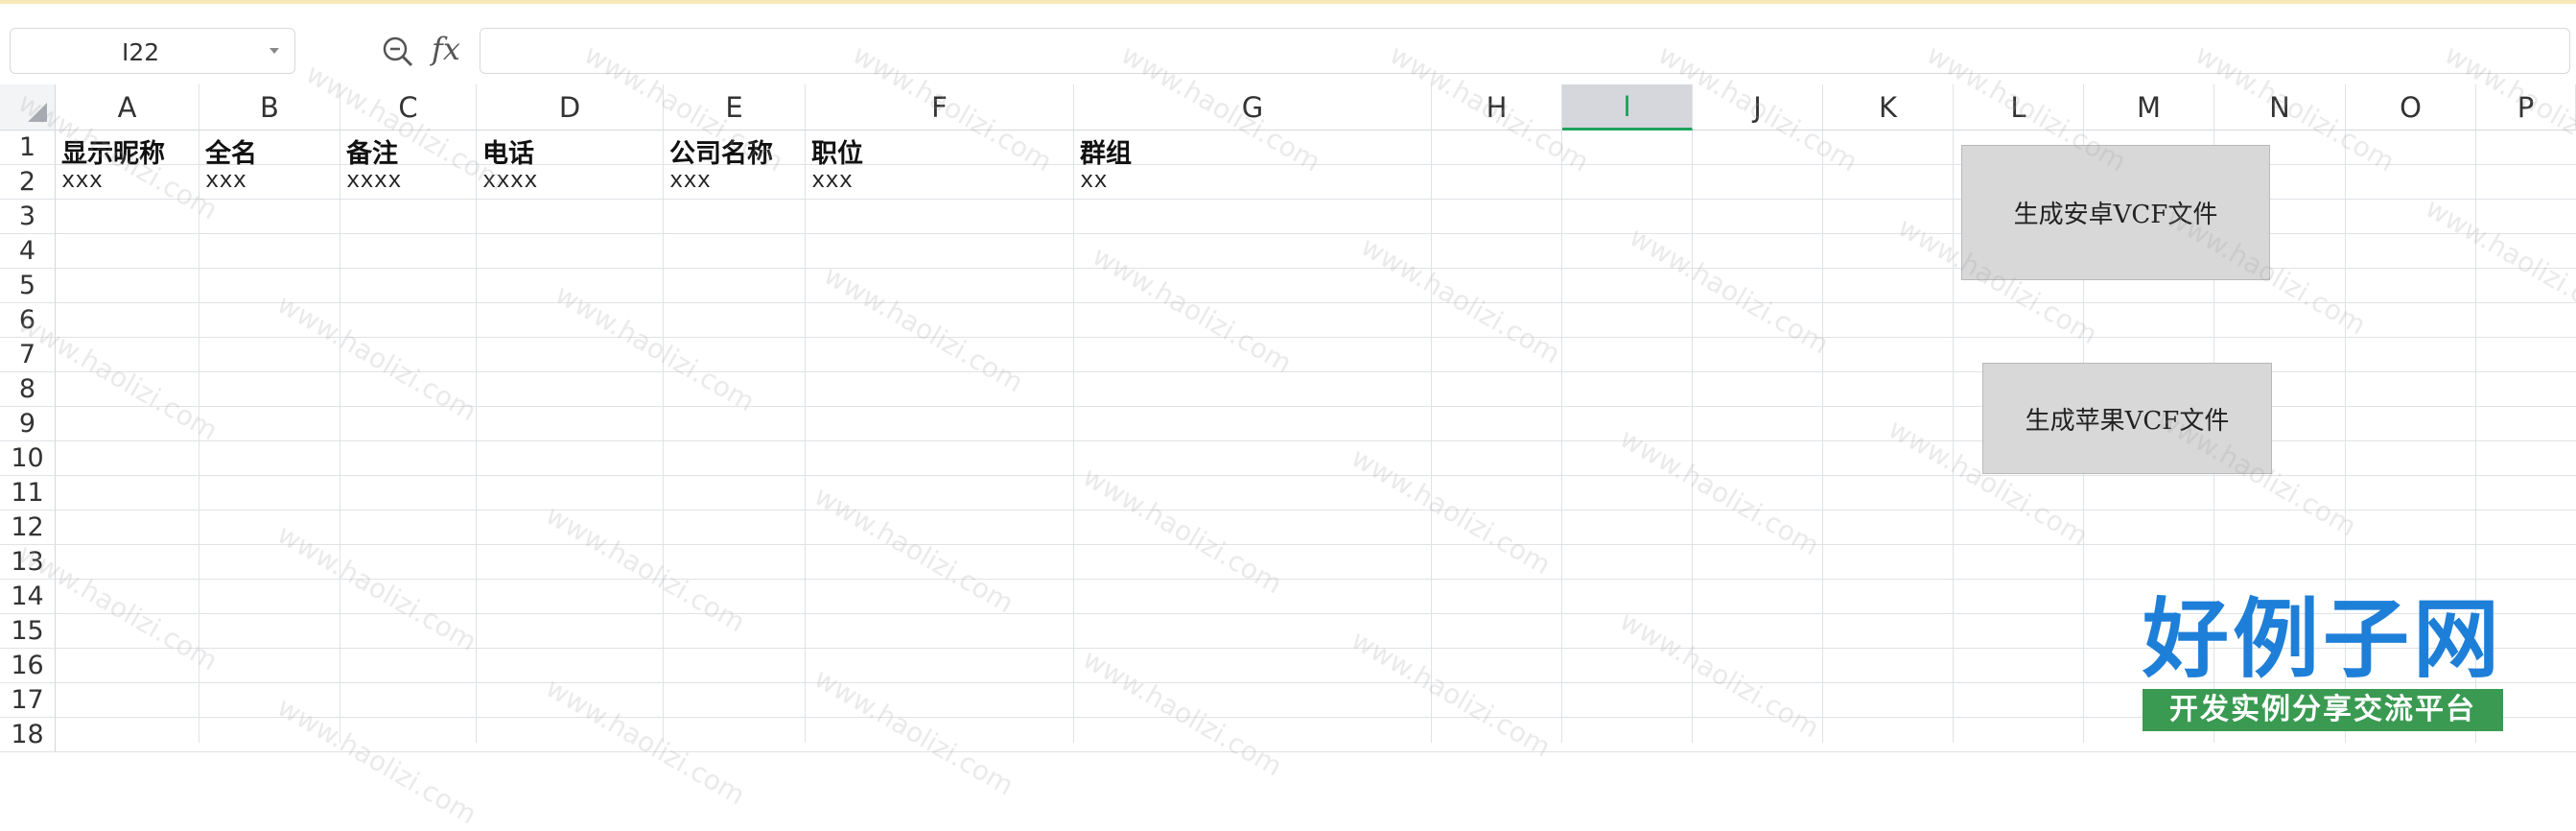 The height and width of the screenshot is (831, 2576). I want to click on name-box: I22, so click(152, 51).